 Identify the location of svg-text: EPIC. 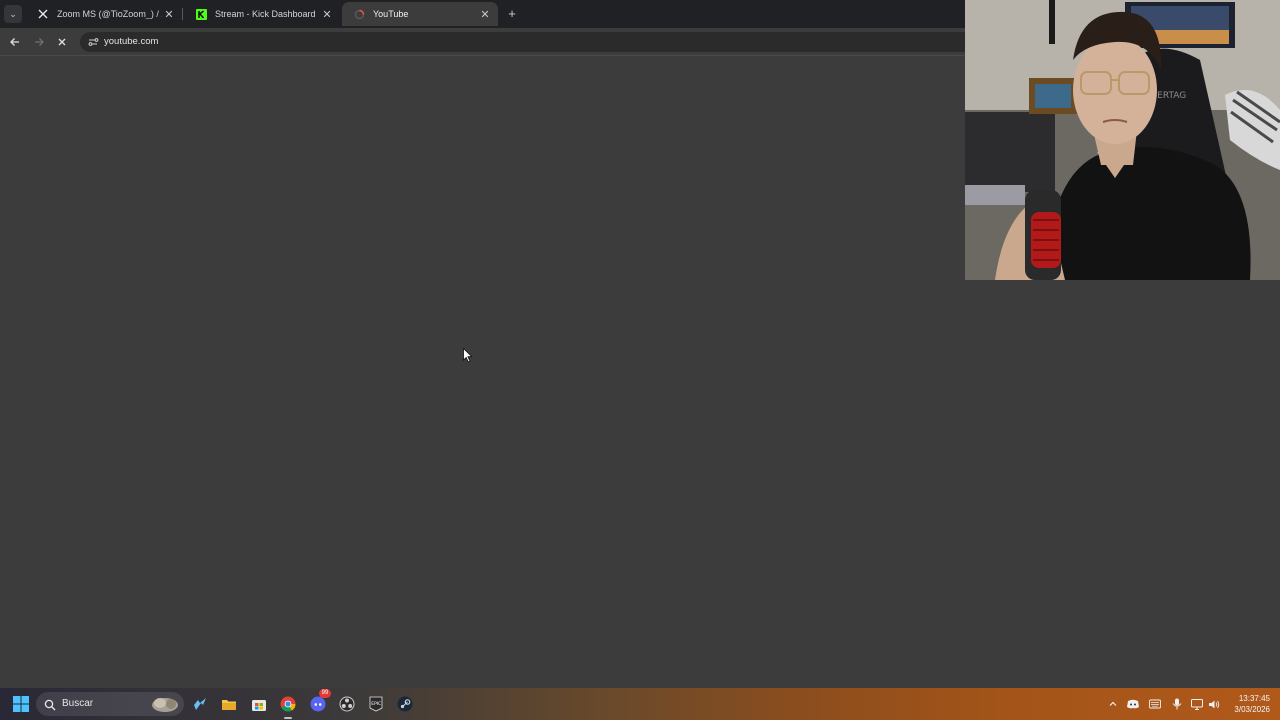
(376, 704).